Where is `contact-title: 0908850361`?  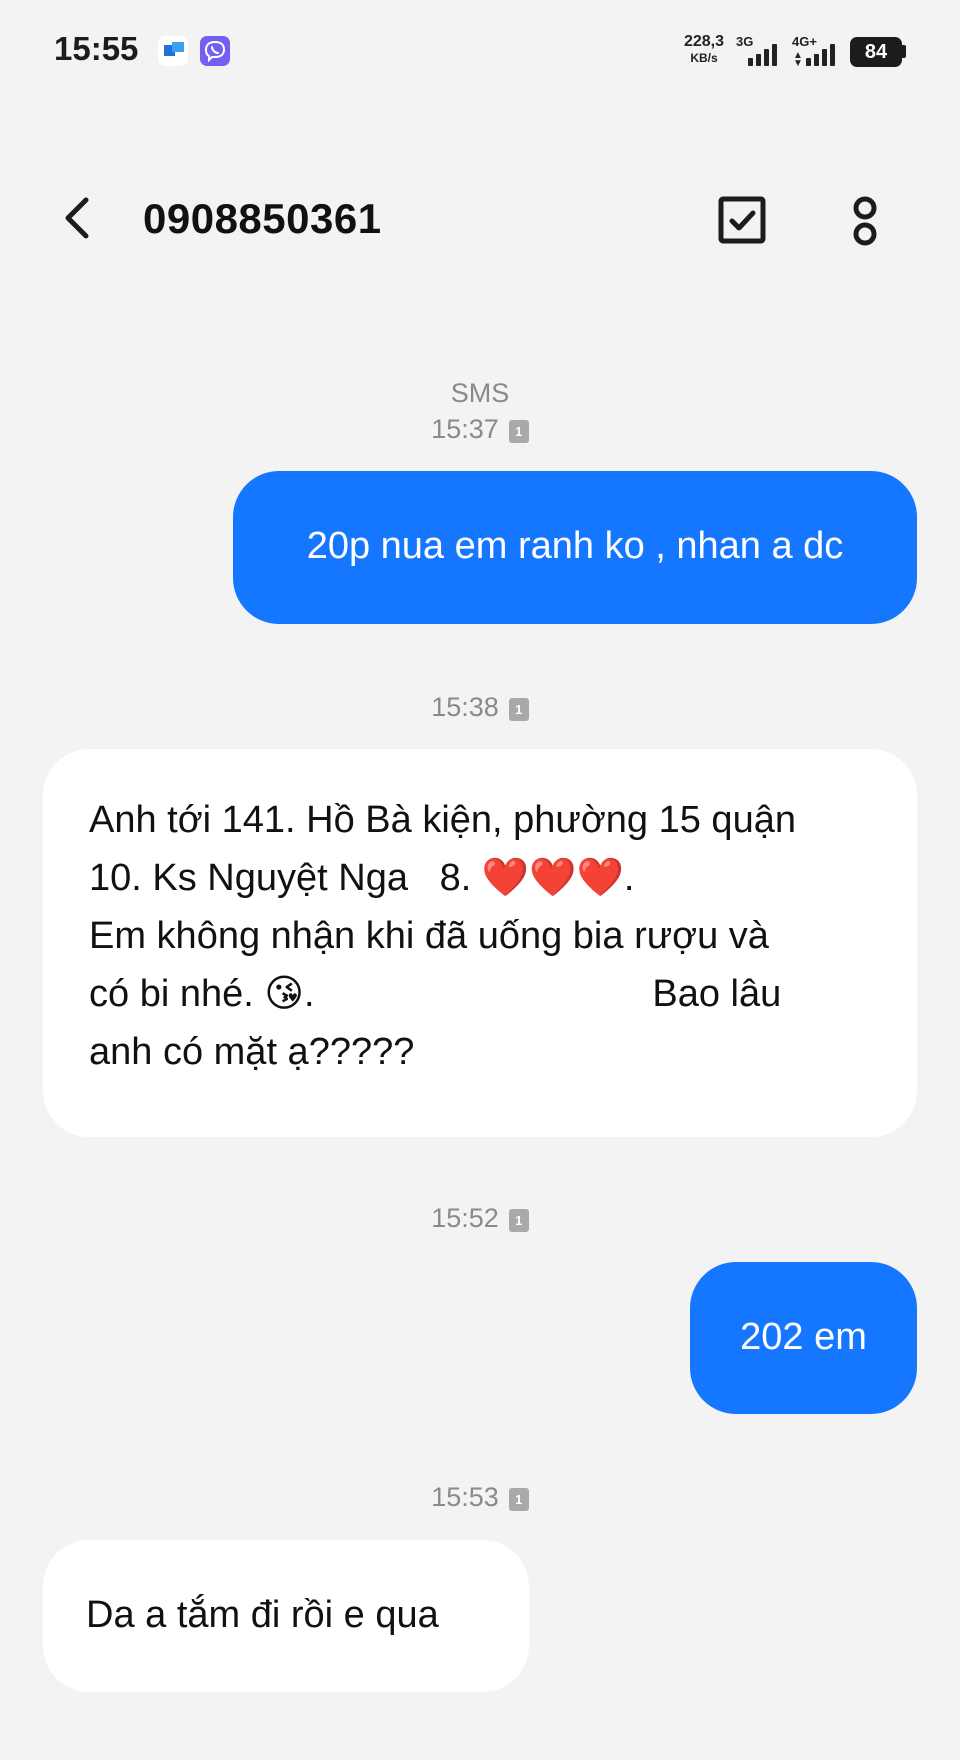
contact-title: 0908850361 is located at coordinates (262, 218).